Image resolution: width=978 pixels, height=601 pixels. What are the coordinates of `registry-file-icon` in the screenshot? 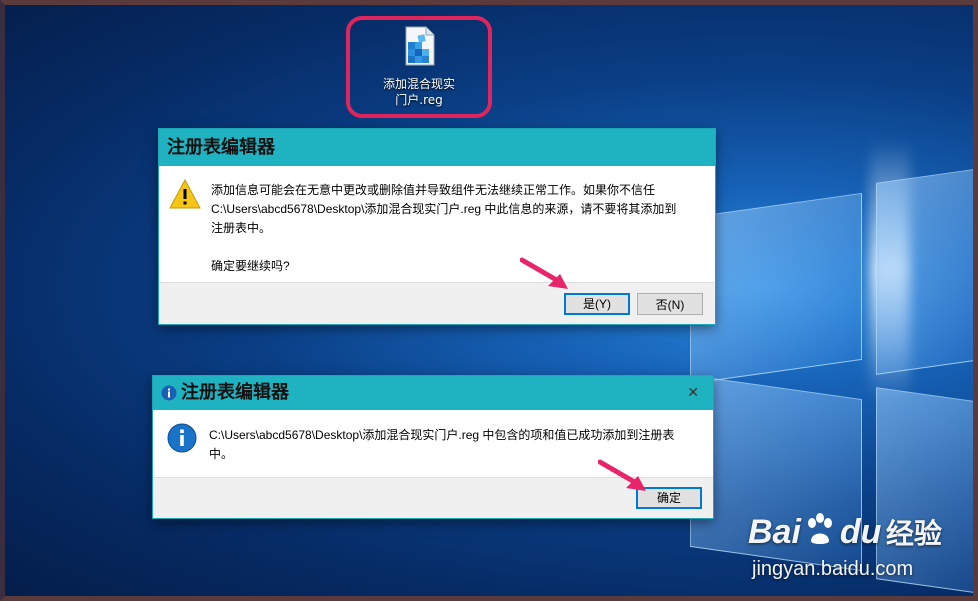 It's located at (420, 46).